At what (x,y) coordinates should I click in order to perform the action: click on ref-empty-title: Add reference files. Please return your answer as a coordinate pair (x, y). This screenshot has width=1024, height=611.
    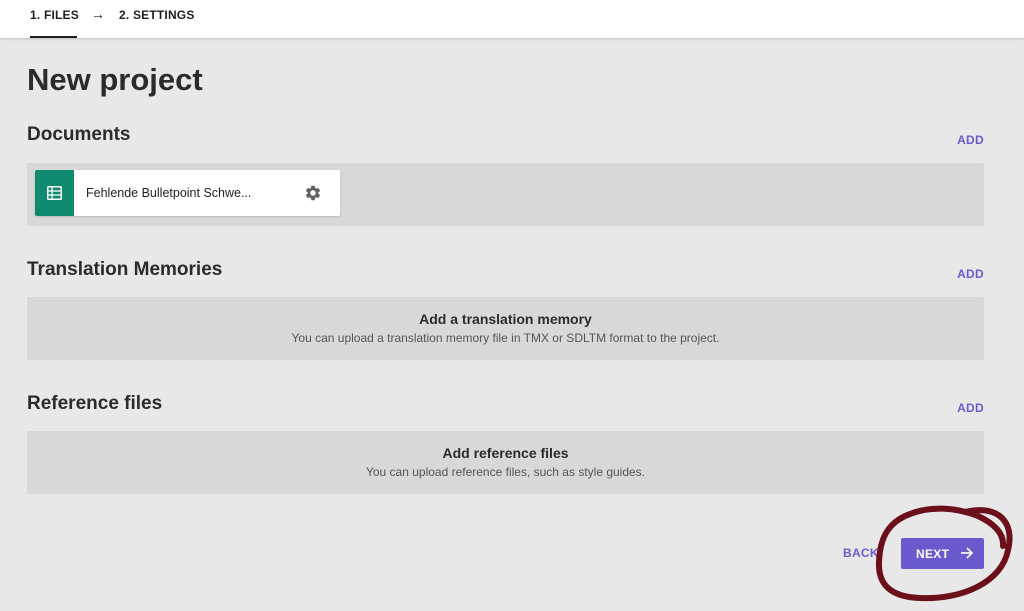
    Looking at the image, I should click on (505, 453).